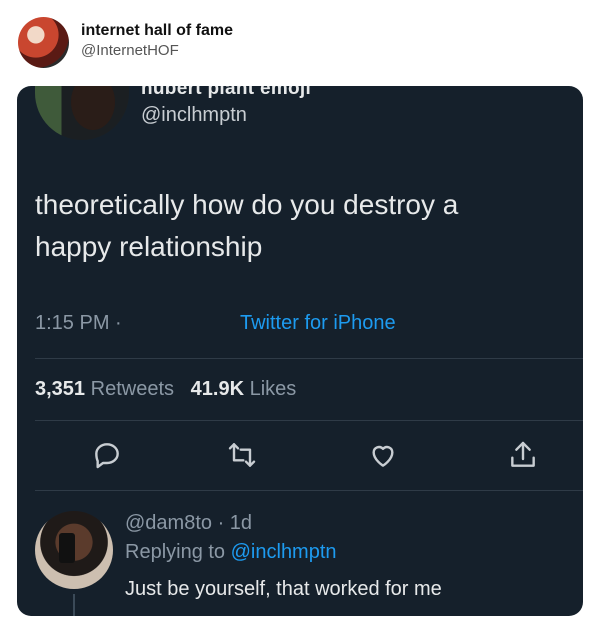 The image size is (599, 633). Describe the element at coordinates (74, 605) in the screenshot. I see `thread-line` at that location.